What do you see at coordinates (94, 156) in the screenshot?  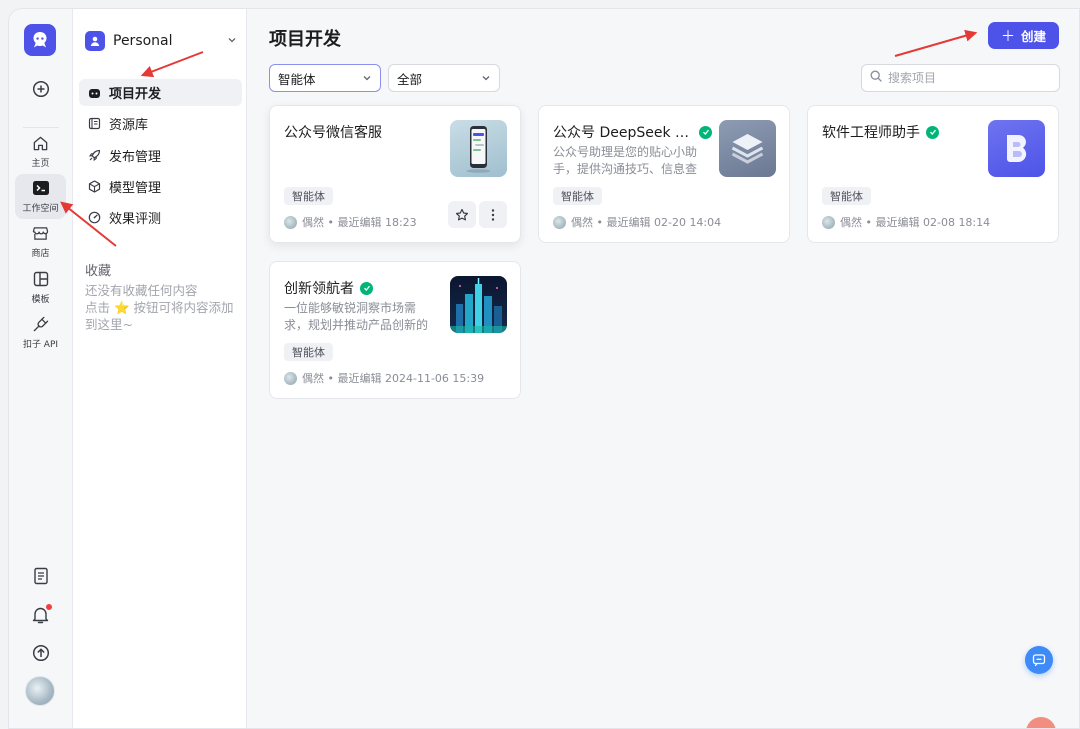 I see `rocket-icon` at bounding box center [94, 156].